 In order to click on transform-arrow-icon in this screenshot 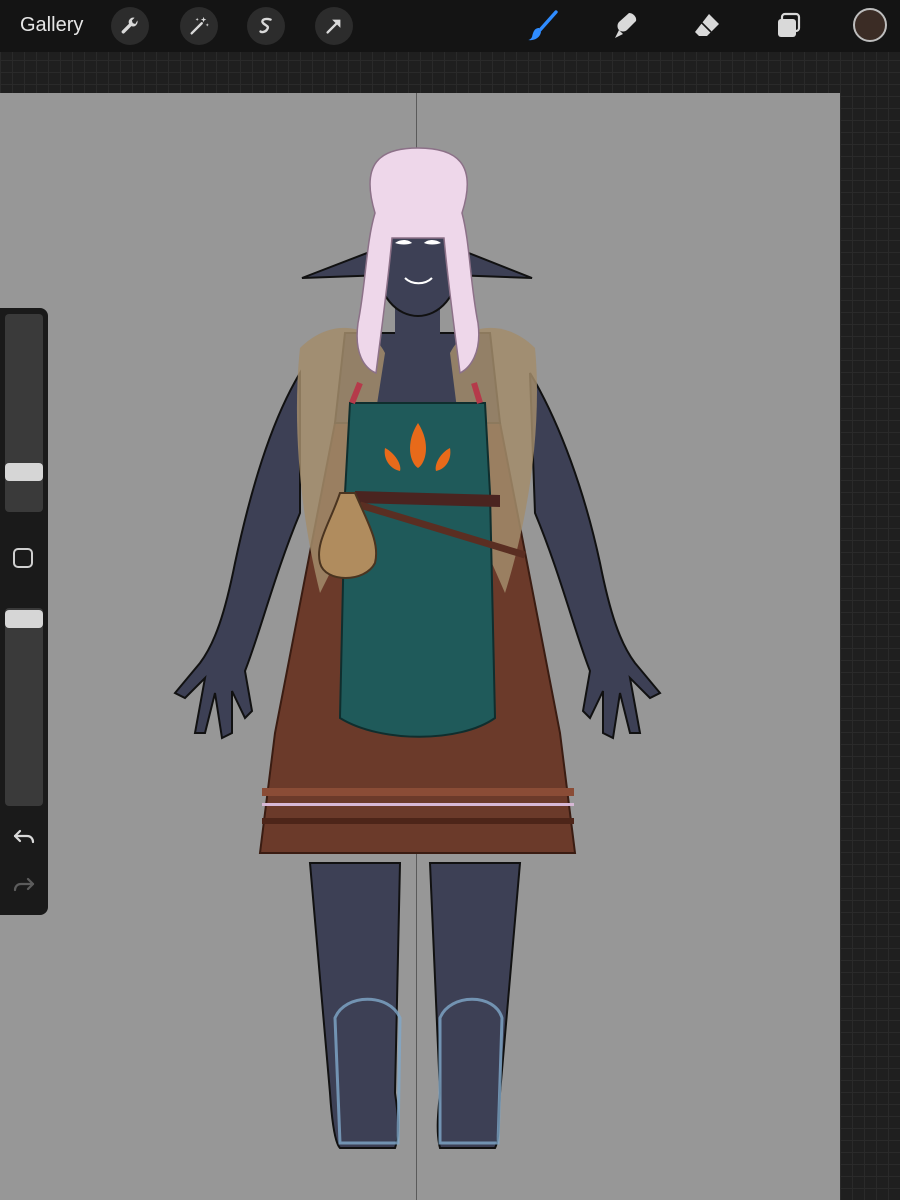, I will do `click(333, 26)`.